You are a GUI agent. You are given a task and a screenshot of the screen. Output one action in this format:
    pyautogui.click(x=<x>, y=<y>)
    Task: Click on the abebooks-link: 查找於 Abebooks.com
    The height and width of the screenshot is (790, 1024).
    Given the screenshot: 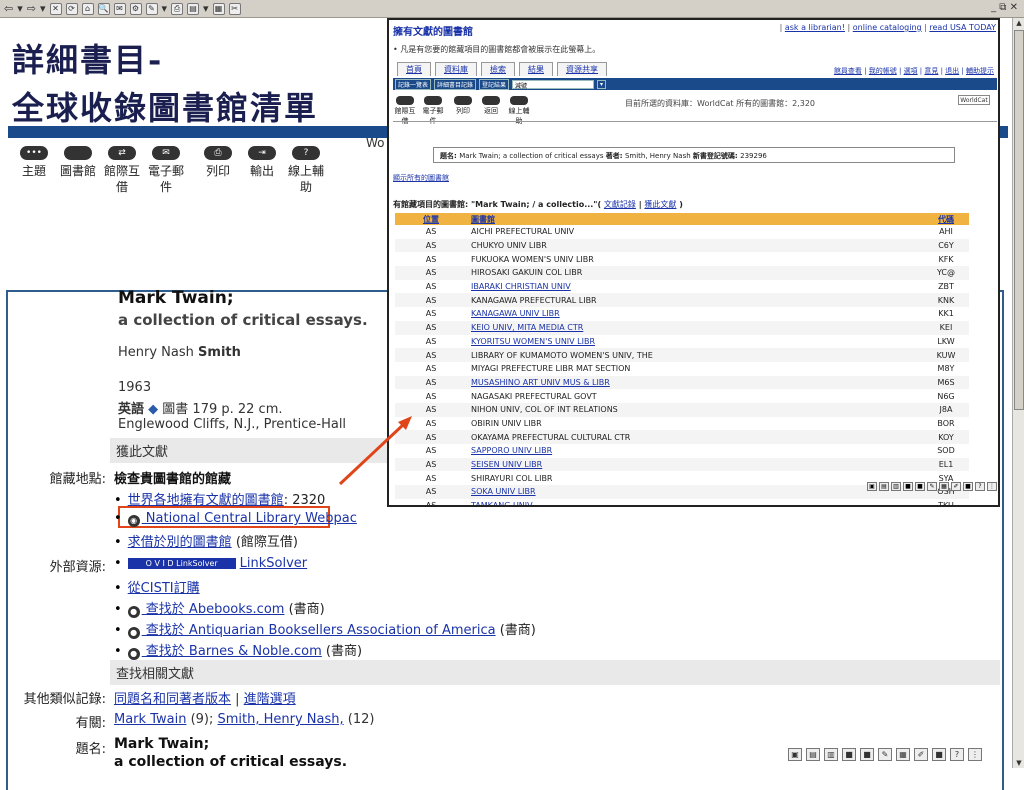 What is the action you would take?
    pyautogui.click(x=213, y=609)
    